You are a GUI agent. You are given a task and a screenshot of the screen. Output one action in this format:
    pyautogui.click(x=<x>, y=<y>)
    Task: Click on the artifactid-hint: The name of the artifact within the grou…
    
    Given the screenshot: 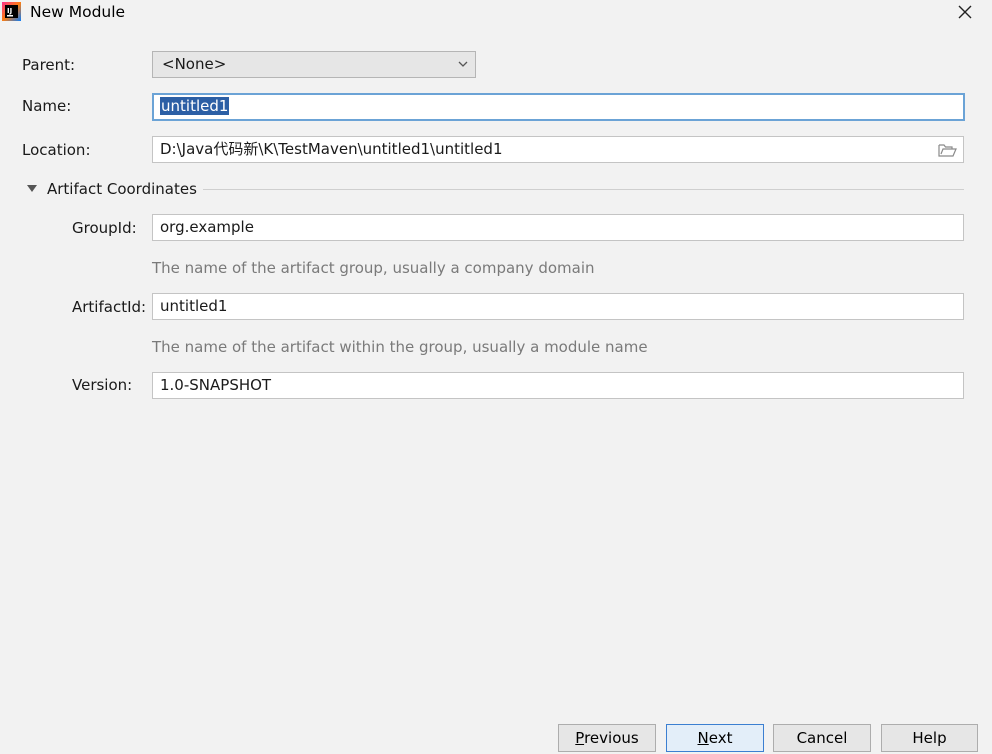 What is the action you would take?
    pyautogui.click(x=400, y=347)
    